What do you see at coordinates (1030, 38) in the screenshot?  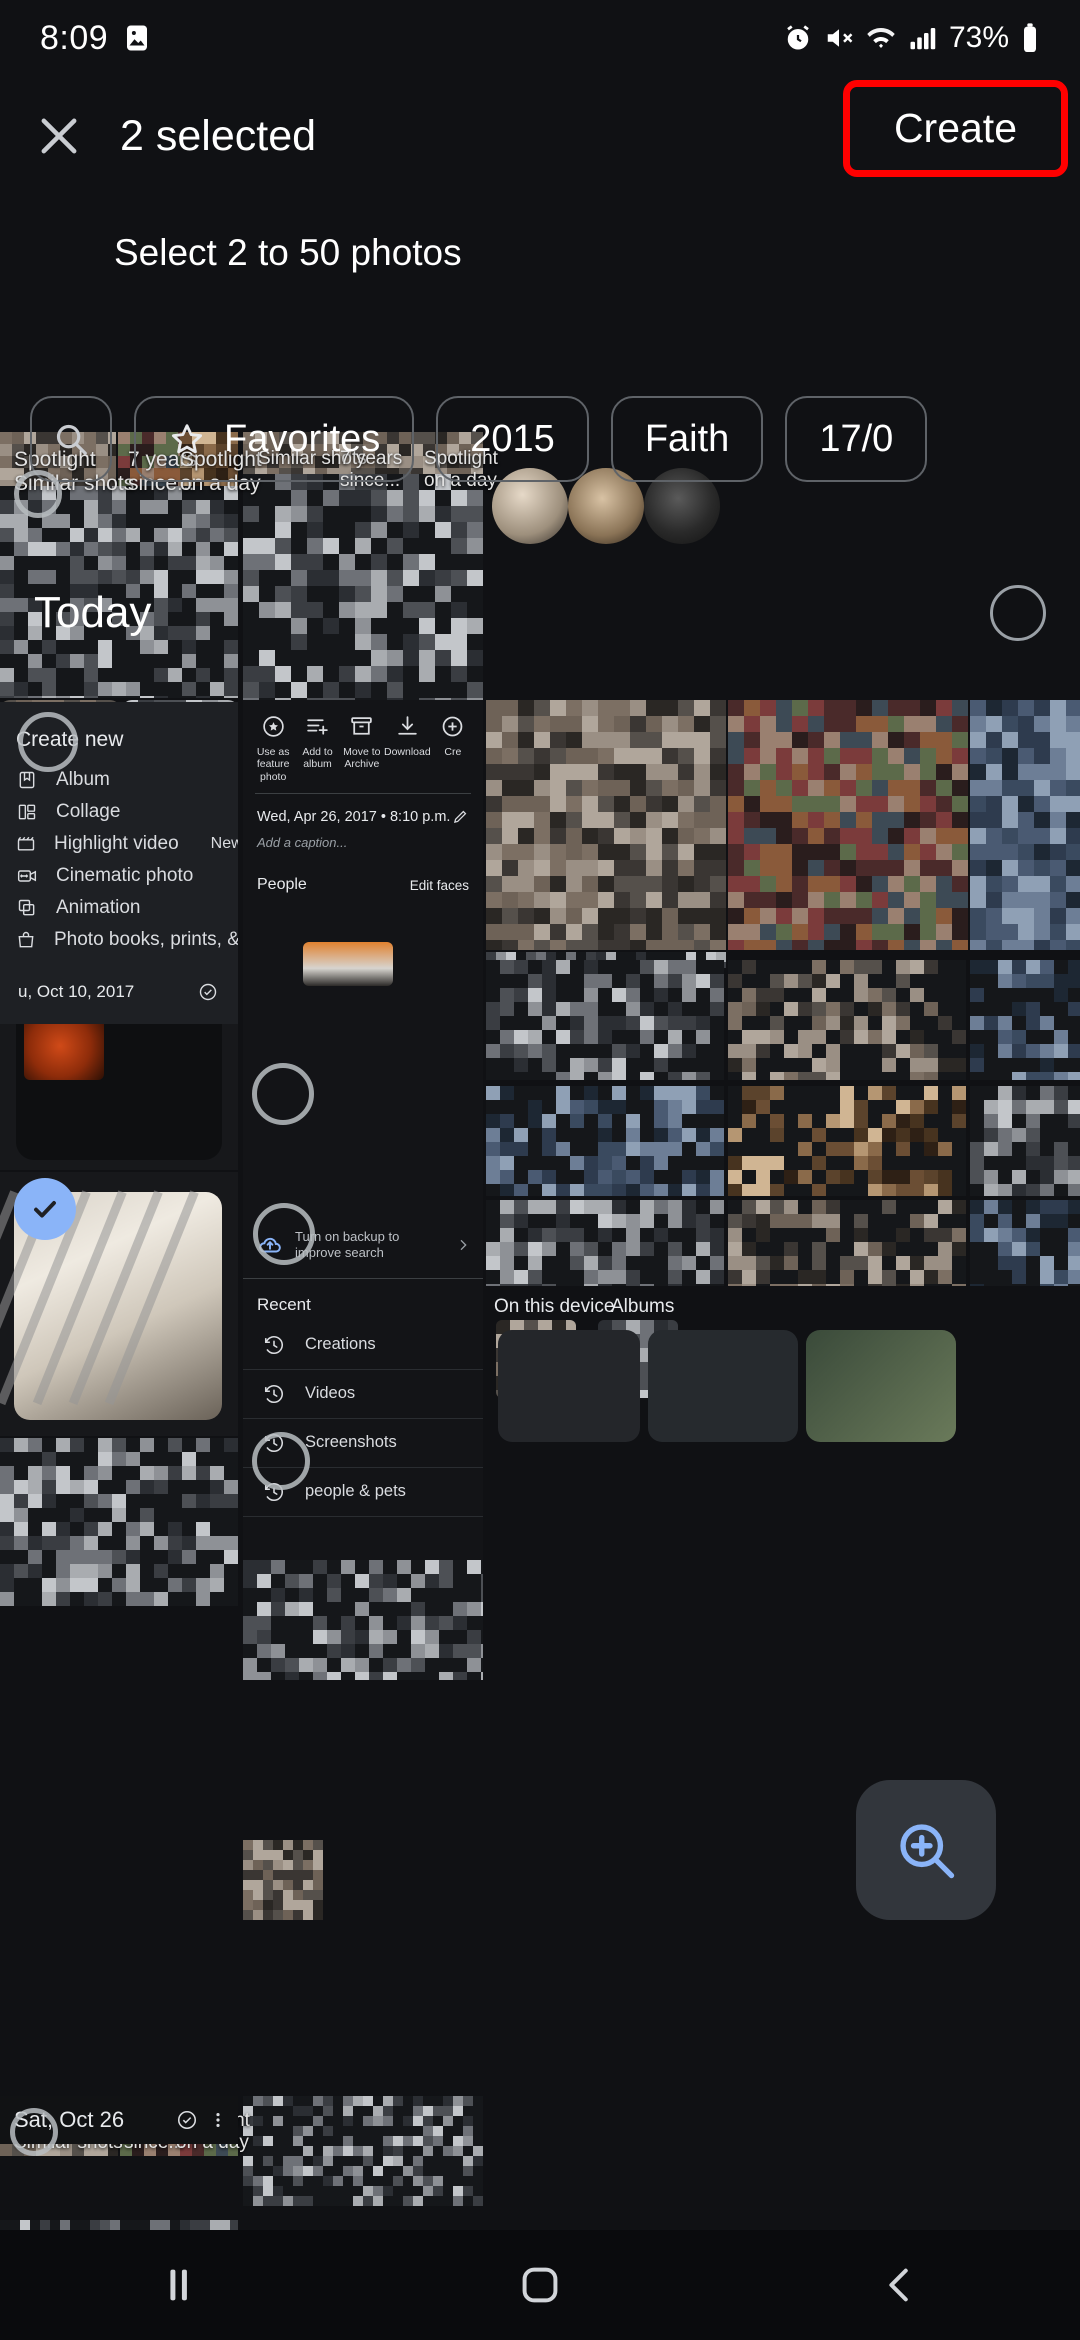 I see `battery-icon` at bounding box center [1030, 38].